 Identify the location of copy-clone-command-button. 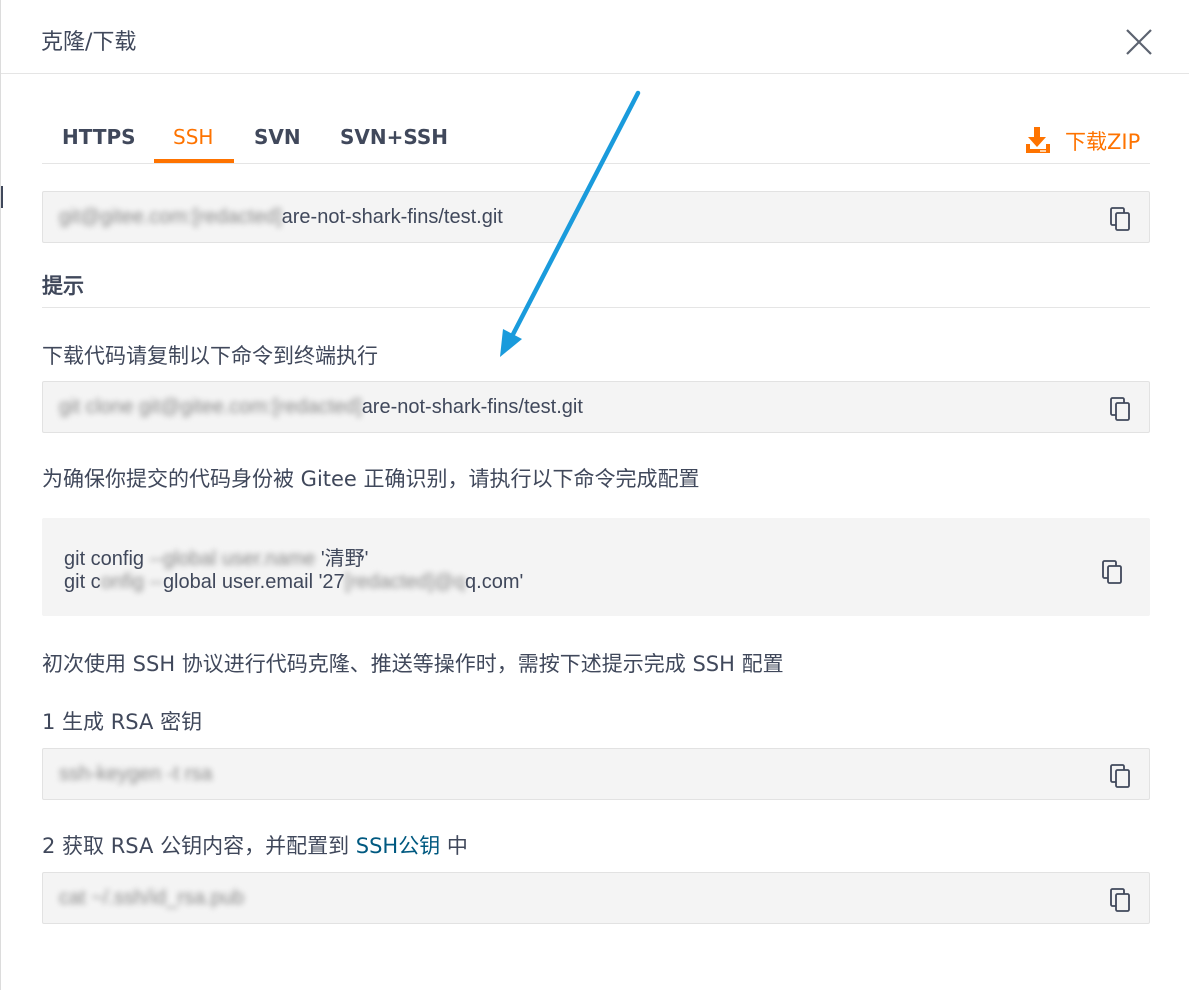
(1120, 409).